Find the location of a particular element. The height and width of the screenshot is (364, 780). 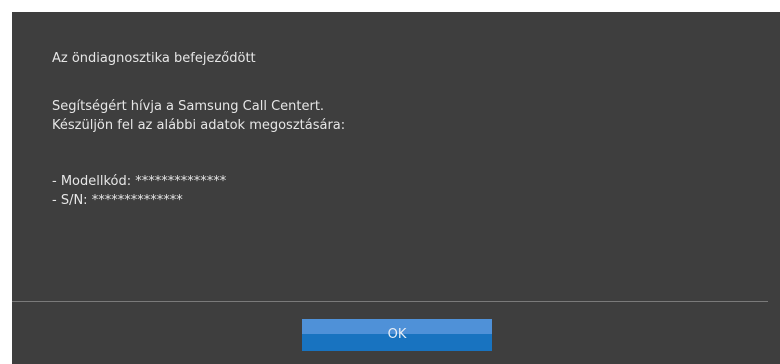

ok-button-label: OK is located at coordinates (397, 334).